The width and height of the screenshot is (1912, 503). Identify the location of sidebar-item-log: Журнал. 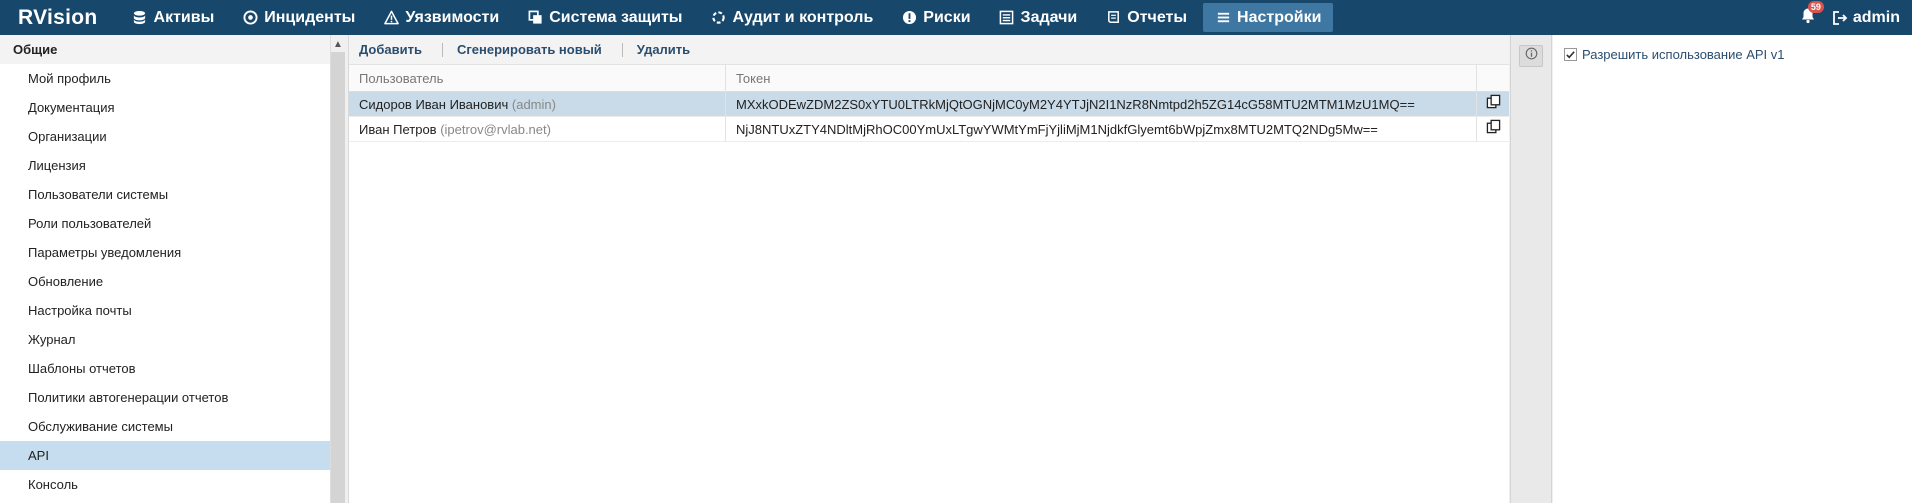
(165, 339).